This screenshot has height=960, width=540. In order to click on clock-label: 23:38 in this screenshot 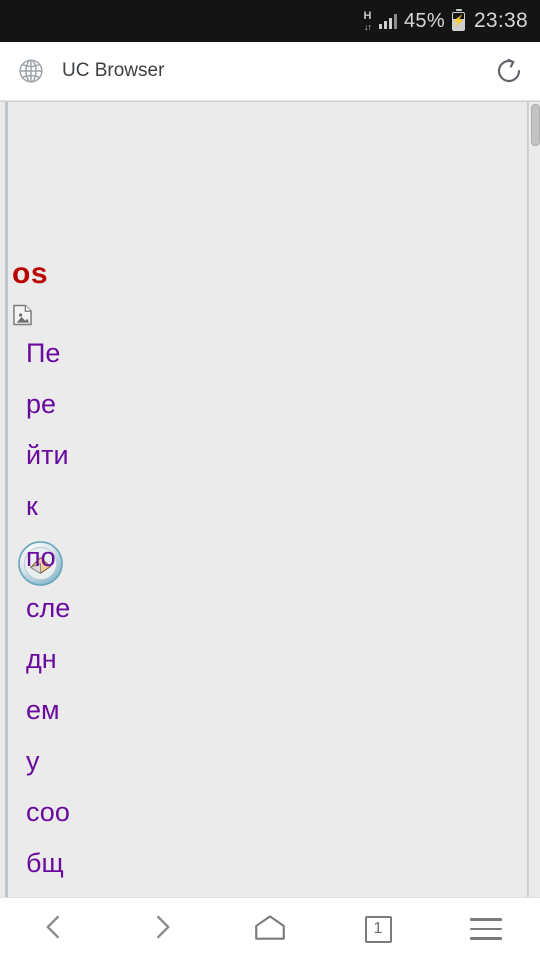, I will do `click(500, 20)`.